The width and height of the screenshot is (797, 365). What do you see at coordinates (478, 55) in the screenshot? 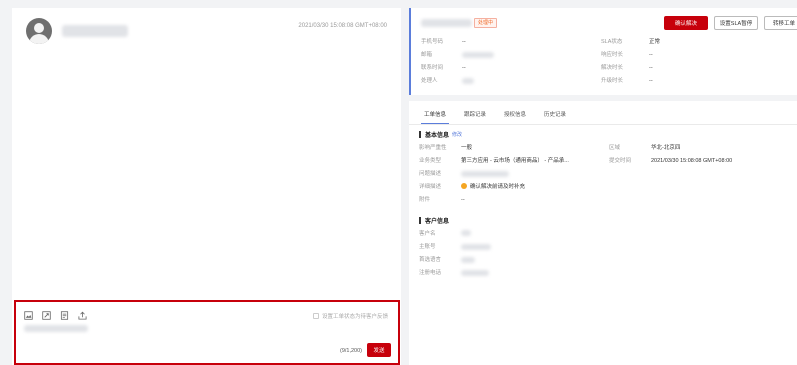
I see `info-email-redacted` at bounding box center [478, 55].